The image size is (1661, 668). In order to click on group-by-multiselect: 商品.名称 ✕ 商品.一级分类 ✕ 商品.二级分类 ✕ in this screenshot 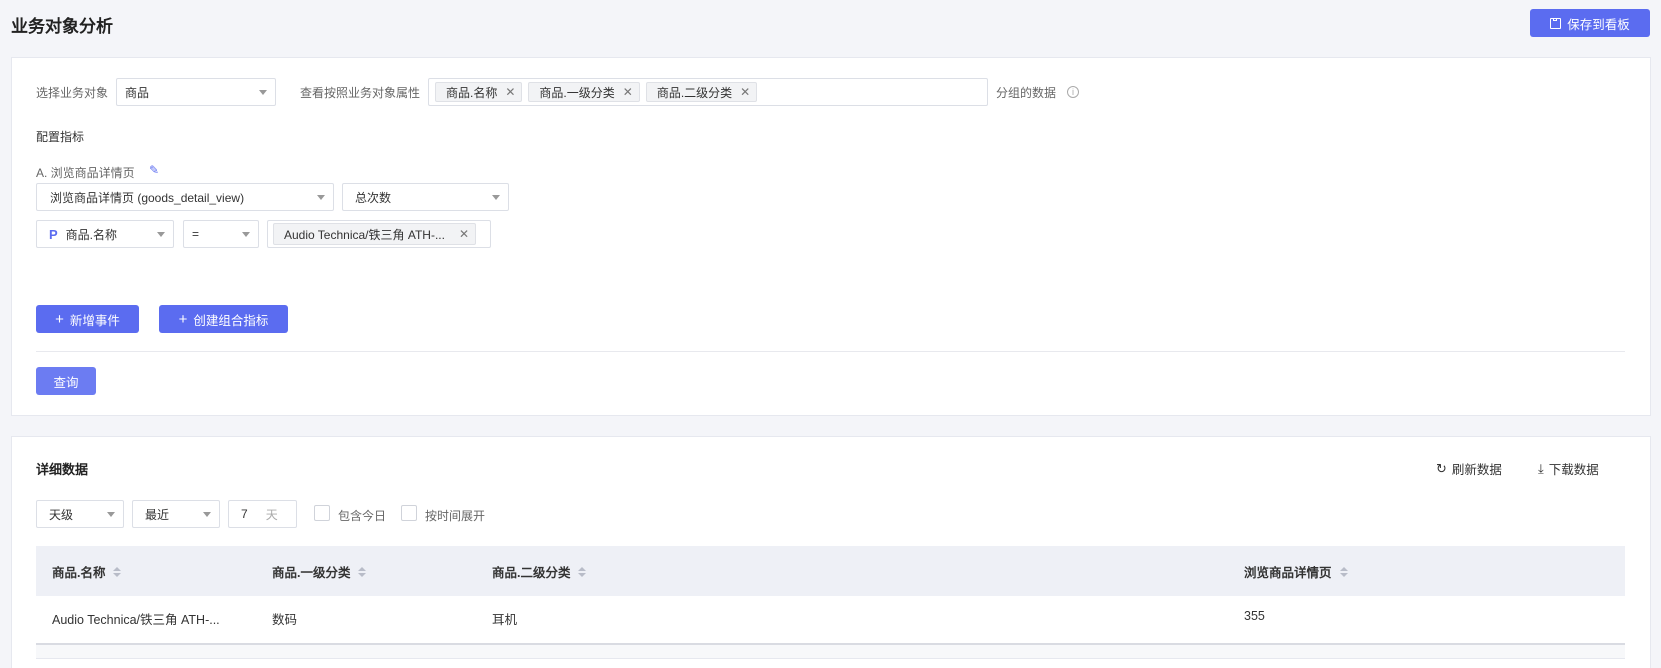, I will do `click(708, 92)`.